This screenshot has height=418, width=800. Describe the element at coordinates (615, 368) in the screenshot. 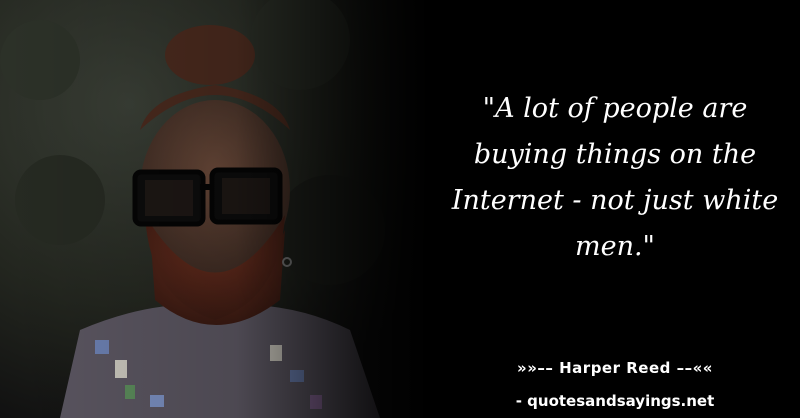

I see `author-attribution: »»–– Harper Reed ––««` at that location.